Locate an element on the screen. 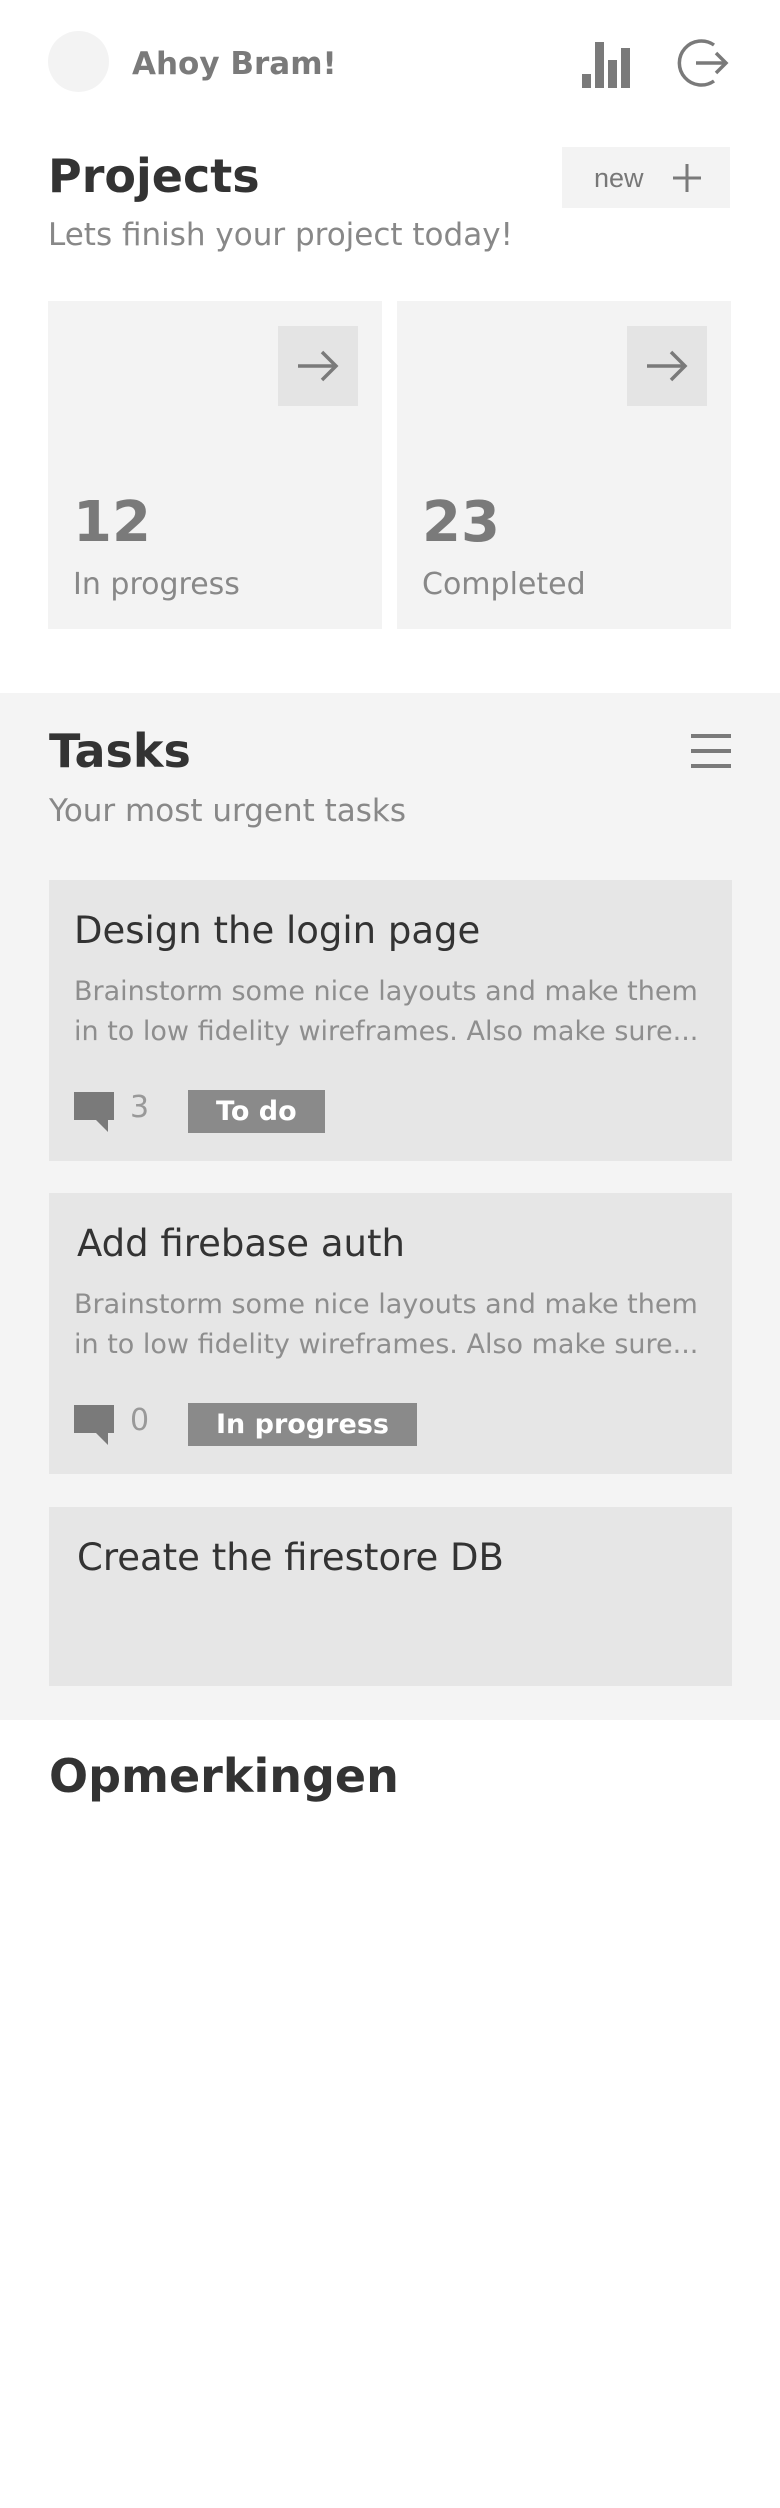 This screenshot has height=2508, width=780. status-badge: In progress is located at coordinates (302, 1424).